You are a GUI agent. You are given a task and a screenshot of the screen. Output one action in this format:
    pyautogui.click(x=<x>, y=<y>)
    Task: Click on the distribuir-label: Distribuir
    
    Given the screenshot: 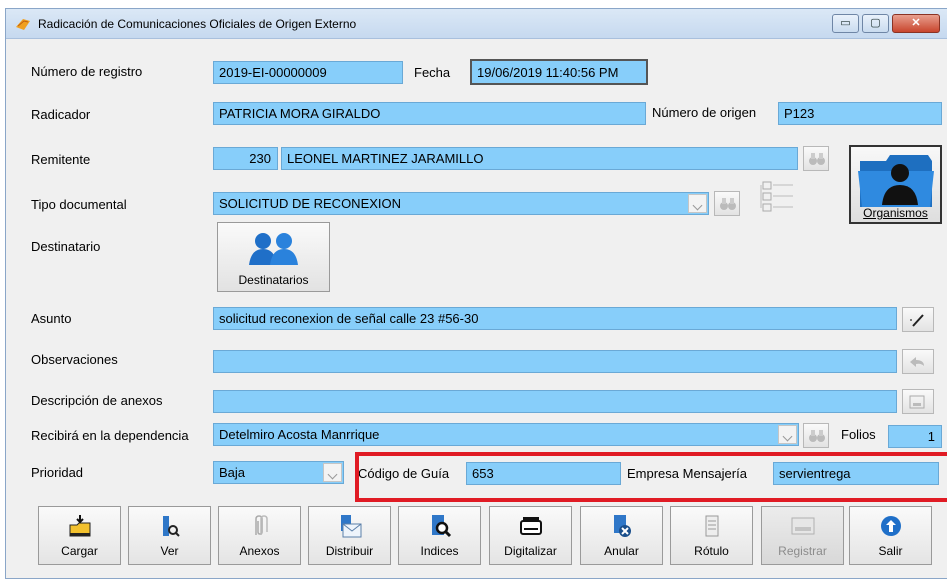 What is the action you would take?
    pyautogui.click(x=349, y=551)
    